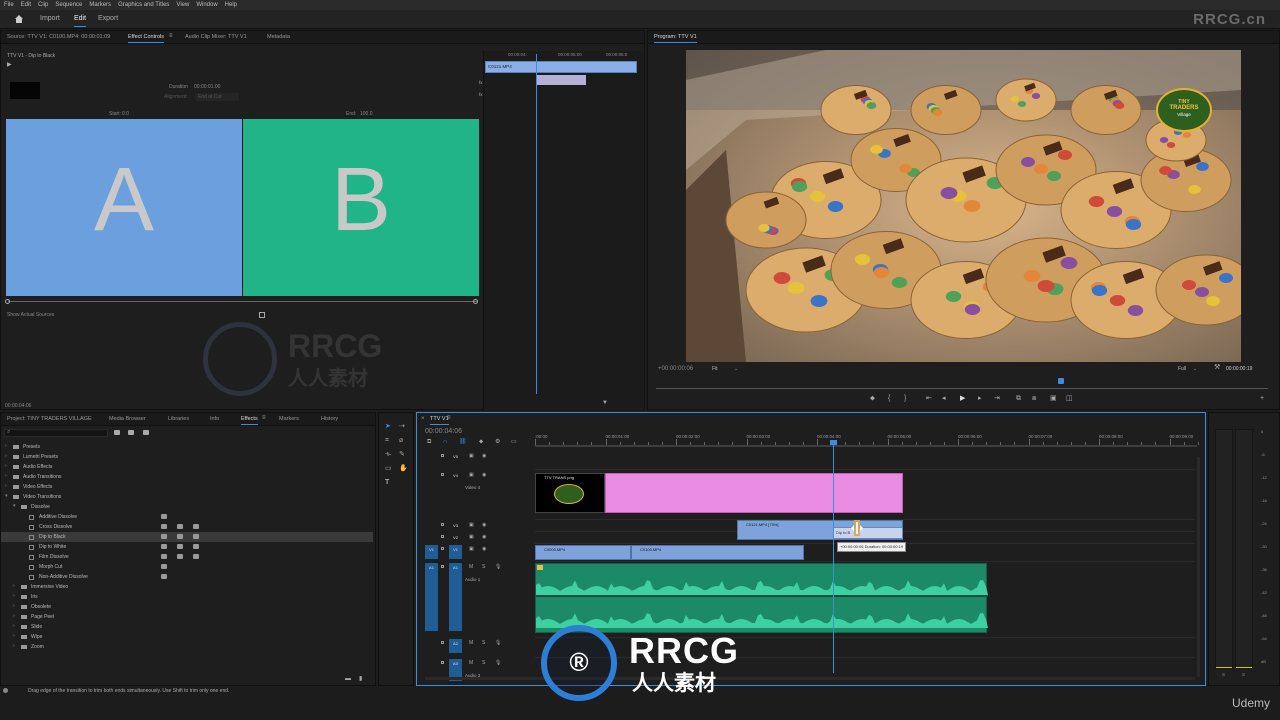 The image size is (1280, 720). Describe the element at coordinates (402, 426) in the screenshot. I see `track-select-tool-icon: ⇢` at that location.